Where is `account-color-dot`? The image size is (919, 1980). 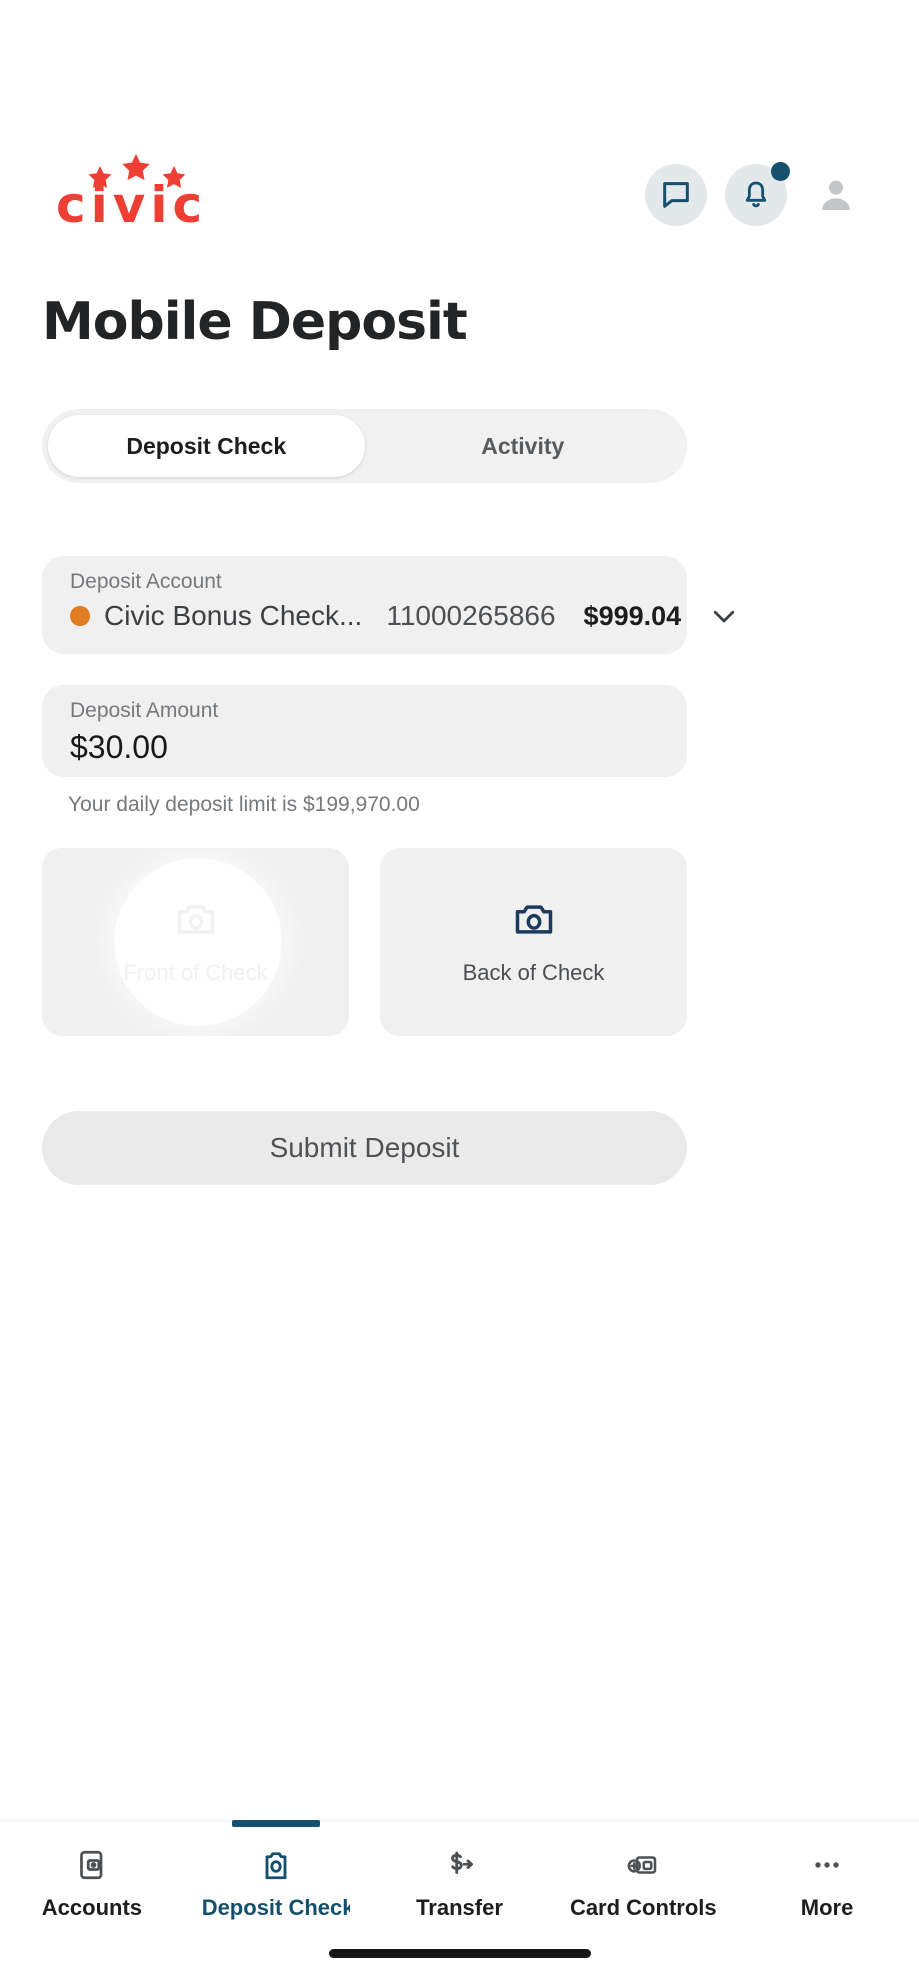
account-color-dot is located at coordinates (80, 616).